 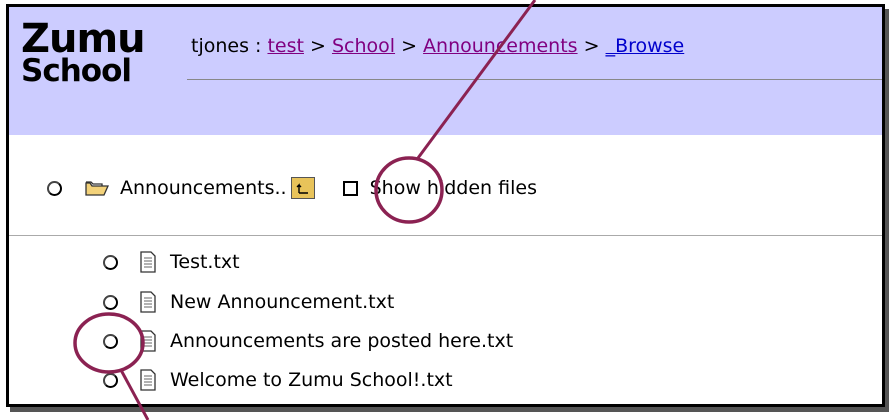 What do you see at coordinates (476, 79) in the screenshot?
I see `annotation-pointer-top` at bounding box center [476, 79].